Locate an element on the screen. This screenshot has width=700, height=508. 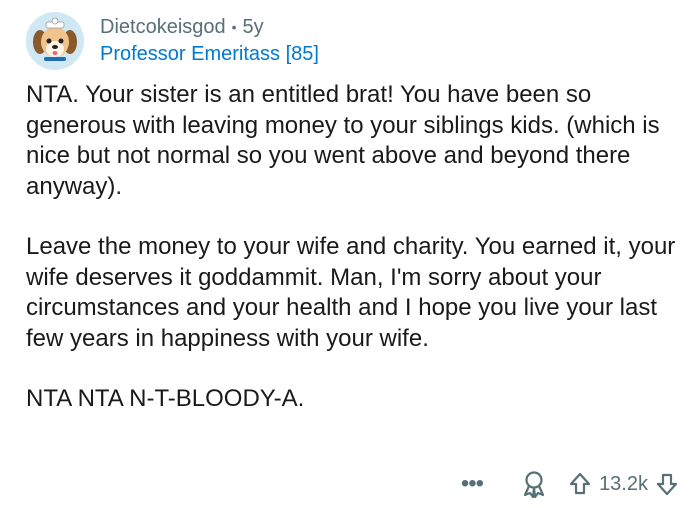
author-line: Dietcokeisgod • 5y is located at coordinates (209, 27).